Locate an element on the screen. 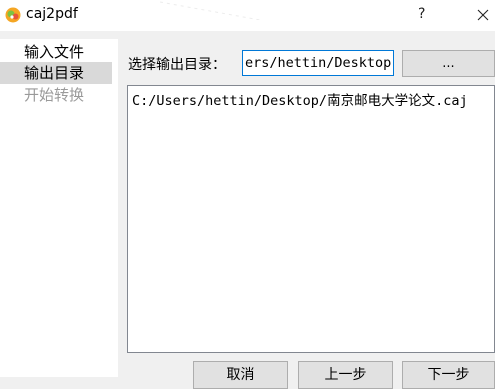 The image size is (495, 389). caj2pdf-app-icon is located at coordinates (13, 15).